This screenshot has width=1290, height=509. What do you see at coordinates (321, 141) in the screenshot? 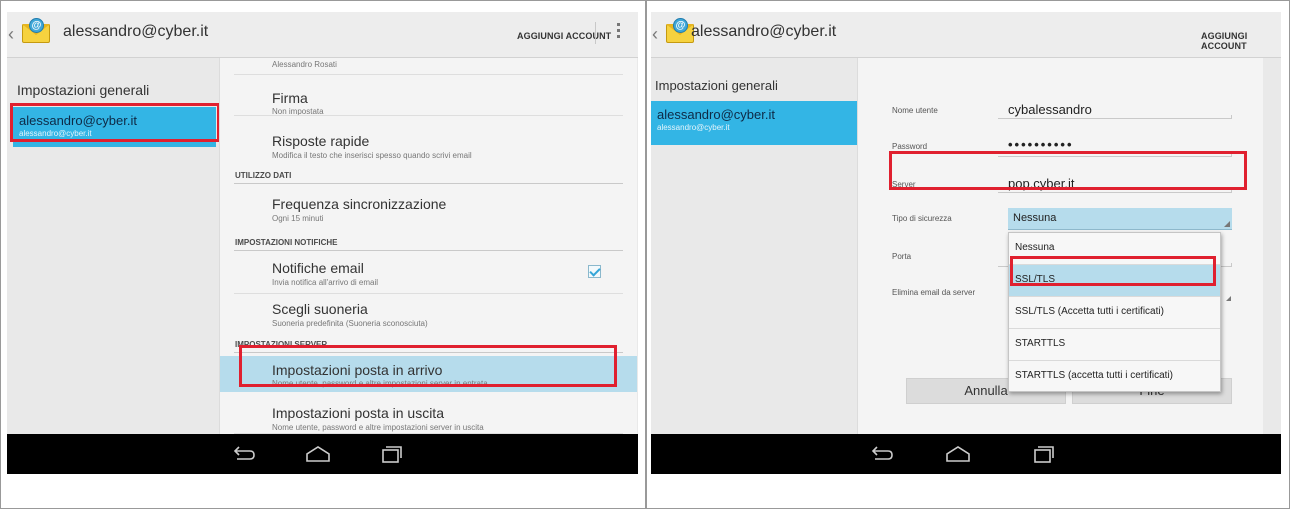
I see `pref-quick-title: Risposte rapide` at bounding box center [321, 141].